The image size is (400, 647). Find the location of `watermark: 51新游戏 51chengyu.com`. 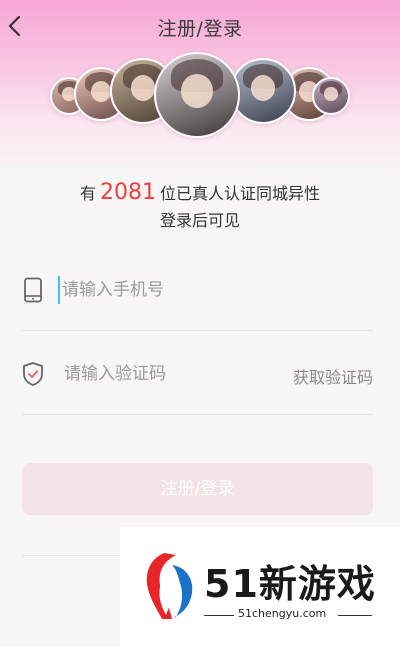

watermark: 51新游戏 51chengyu.com is located at coordinates (260, 587).